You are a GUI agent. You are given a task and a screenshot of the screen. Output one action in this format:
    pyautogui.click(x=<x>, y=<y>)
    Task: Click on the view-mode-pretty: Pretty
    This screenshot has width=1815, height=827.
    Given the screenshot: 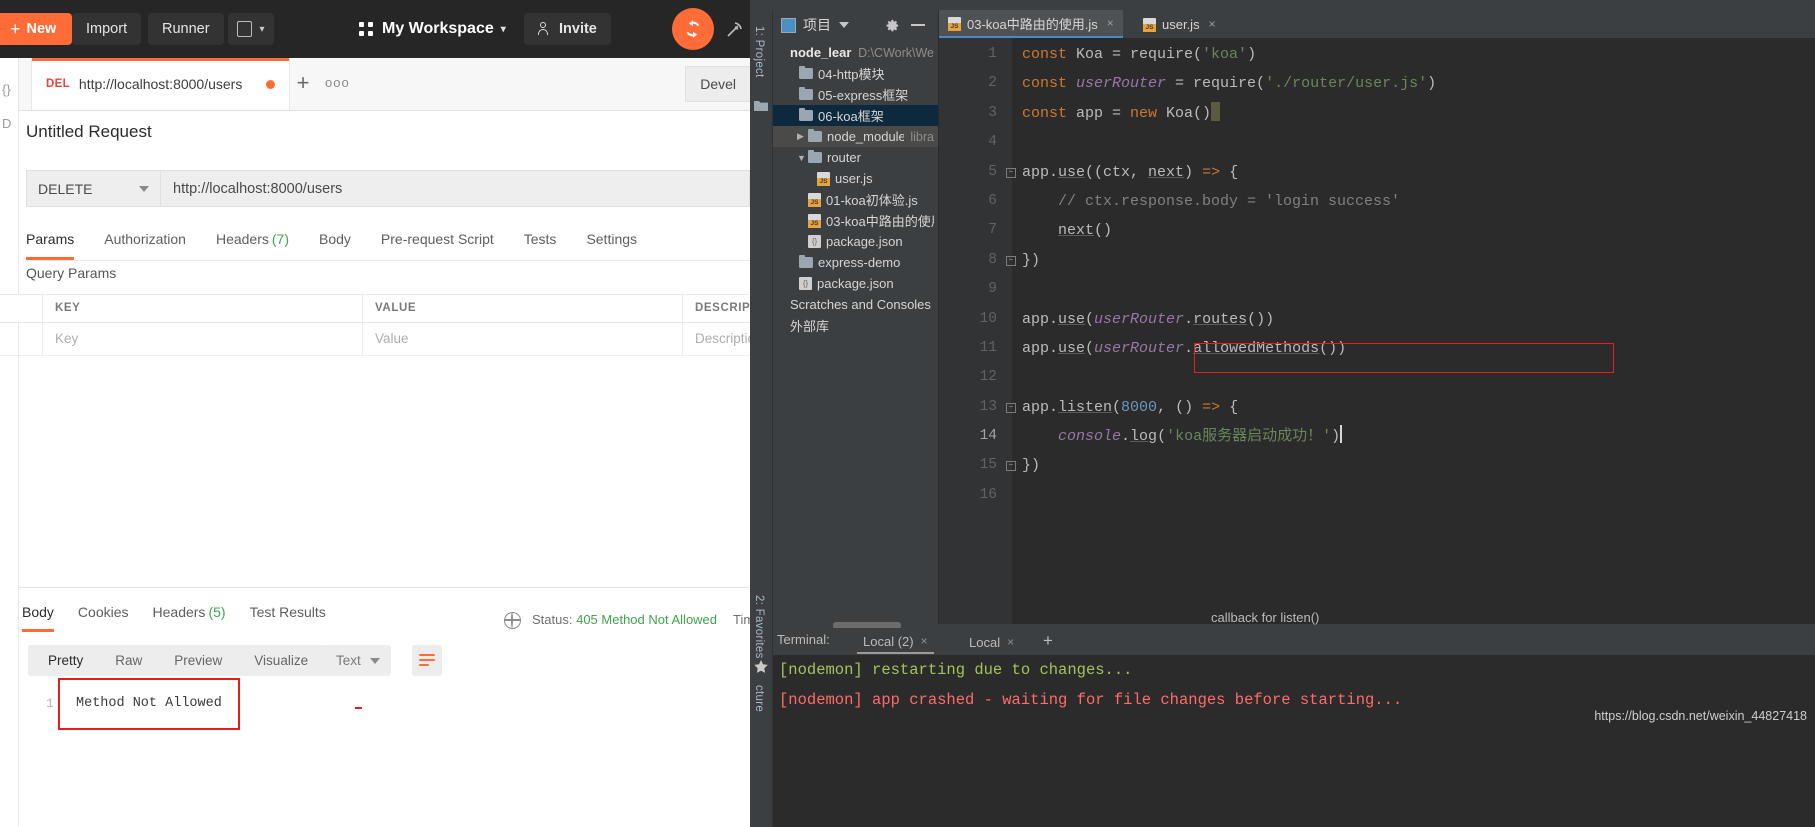 What is the action you would take?
    pyautogui.click(x=65, y=660)
    